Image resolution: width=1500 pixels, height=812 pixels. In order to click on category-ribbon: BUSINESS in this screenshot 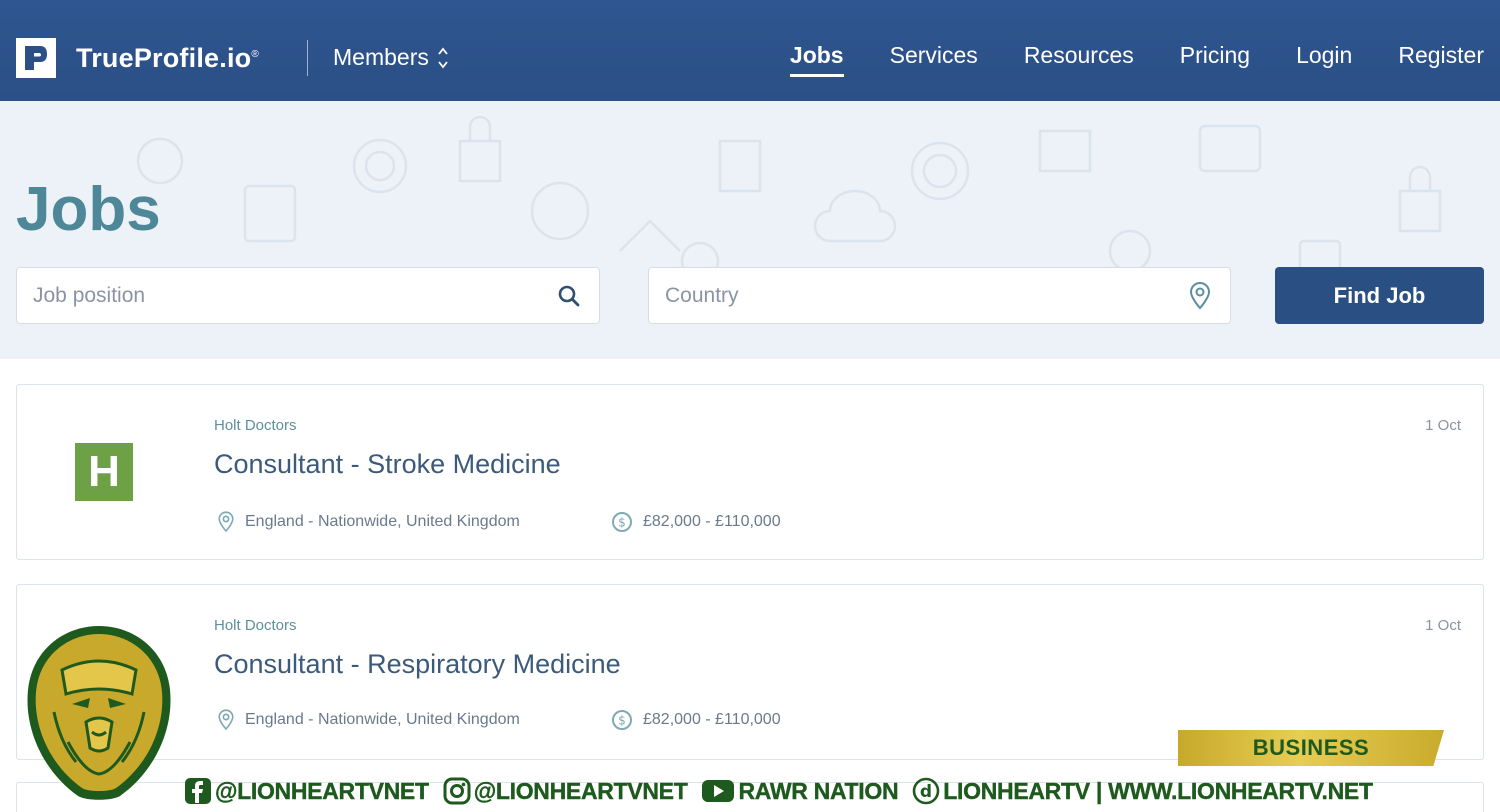, I will do `click(1311, 748)`.